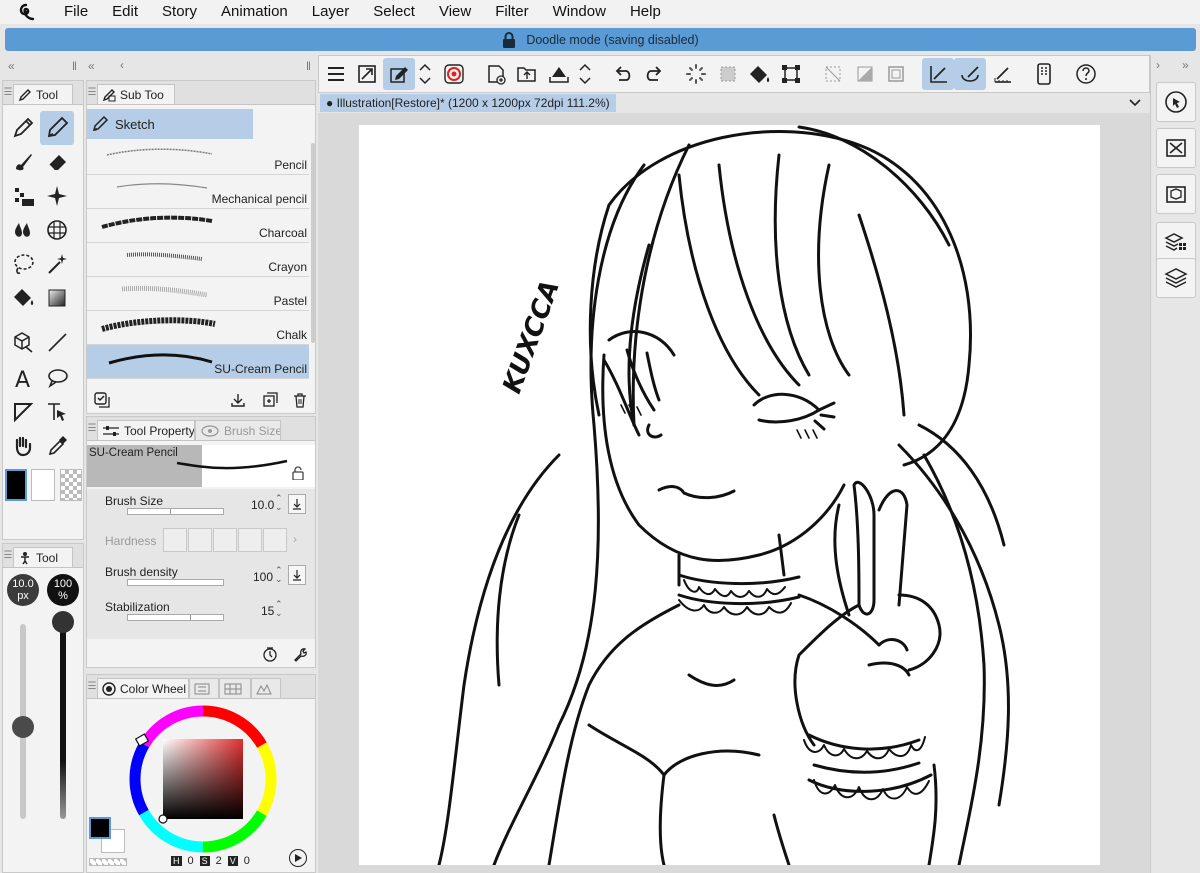  I want to click on chevron-right-icon: ›, so click(295, 539).